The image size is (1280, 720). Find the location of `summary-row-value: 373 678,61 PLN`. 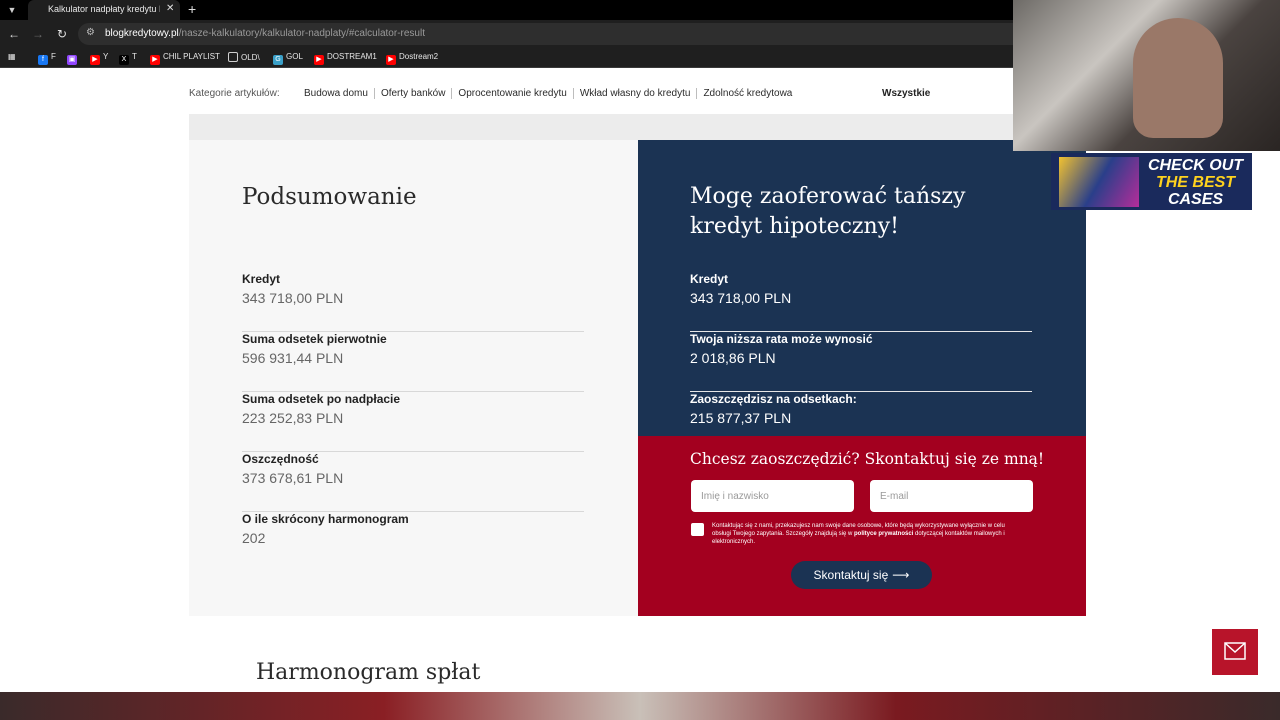

summary-row-value: 373 678,61 PLN is located at coordinates (293, 478).